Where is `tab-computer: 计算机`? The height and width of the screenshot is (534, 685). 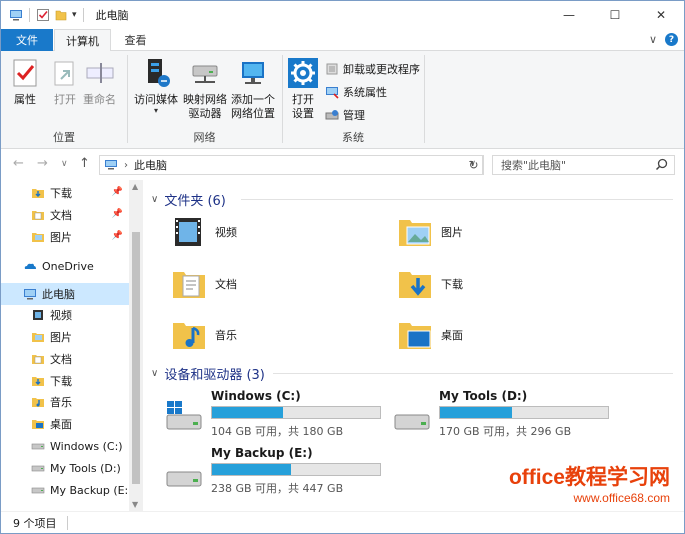
tab-computer: 计算机 is located at coordinates (82, 40).